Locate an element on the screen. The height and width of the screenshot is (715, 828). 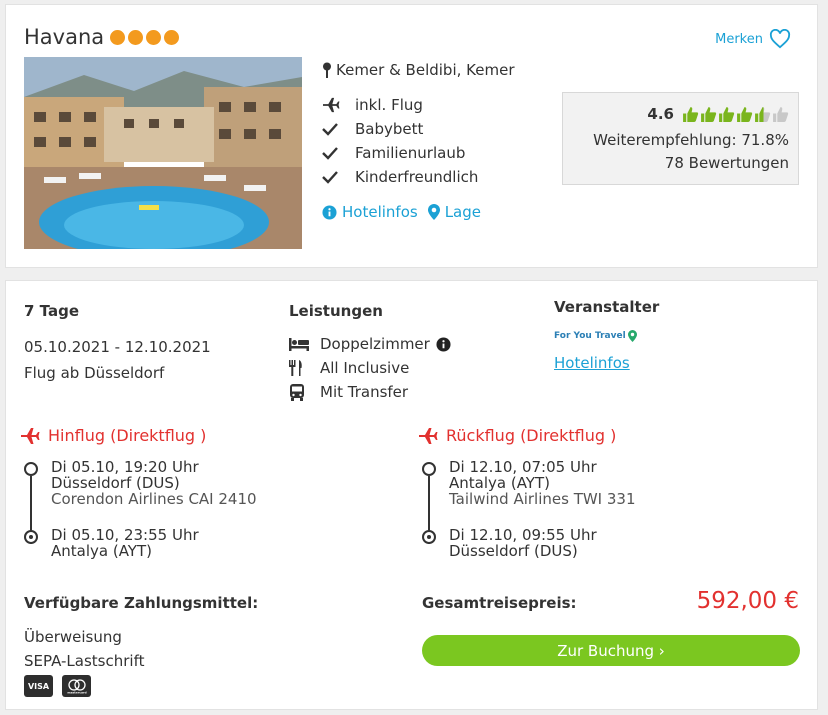
merken-label: Merken is located at coordinates (739, 39).